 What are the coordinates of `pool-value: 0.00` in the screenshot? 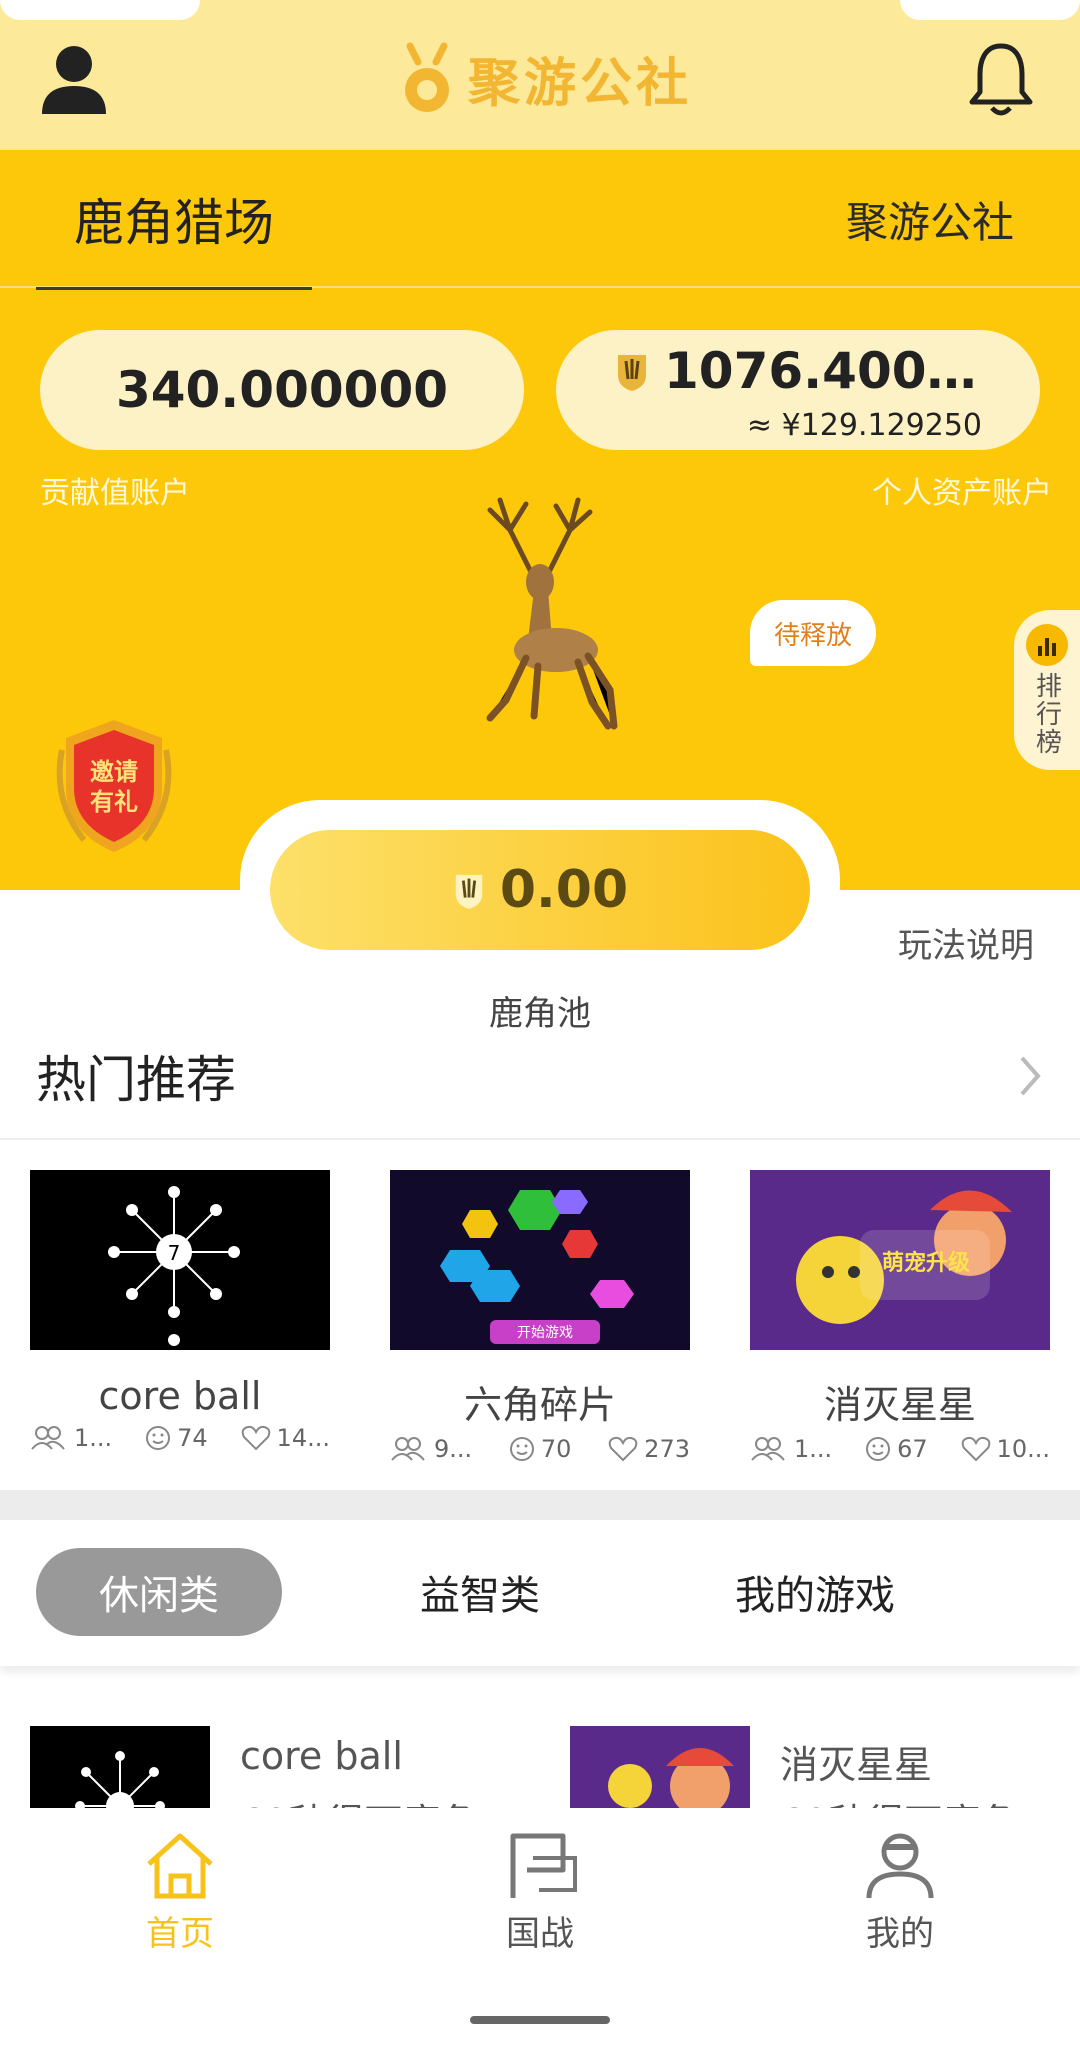 It's located at (564, 890).